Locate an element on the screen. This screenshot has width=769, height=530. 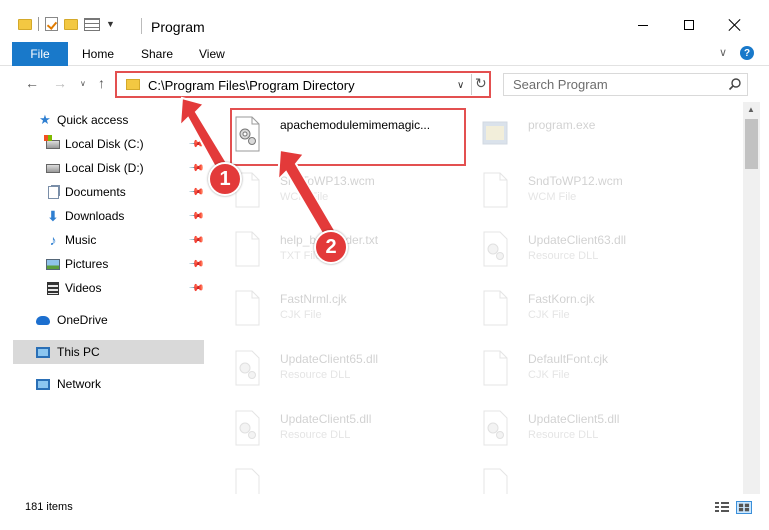
network-monitor-icon is located at coordinates (43, 384).